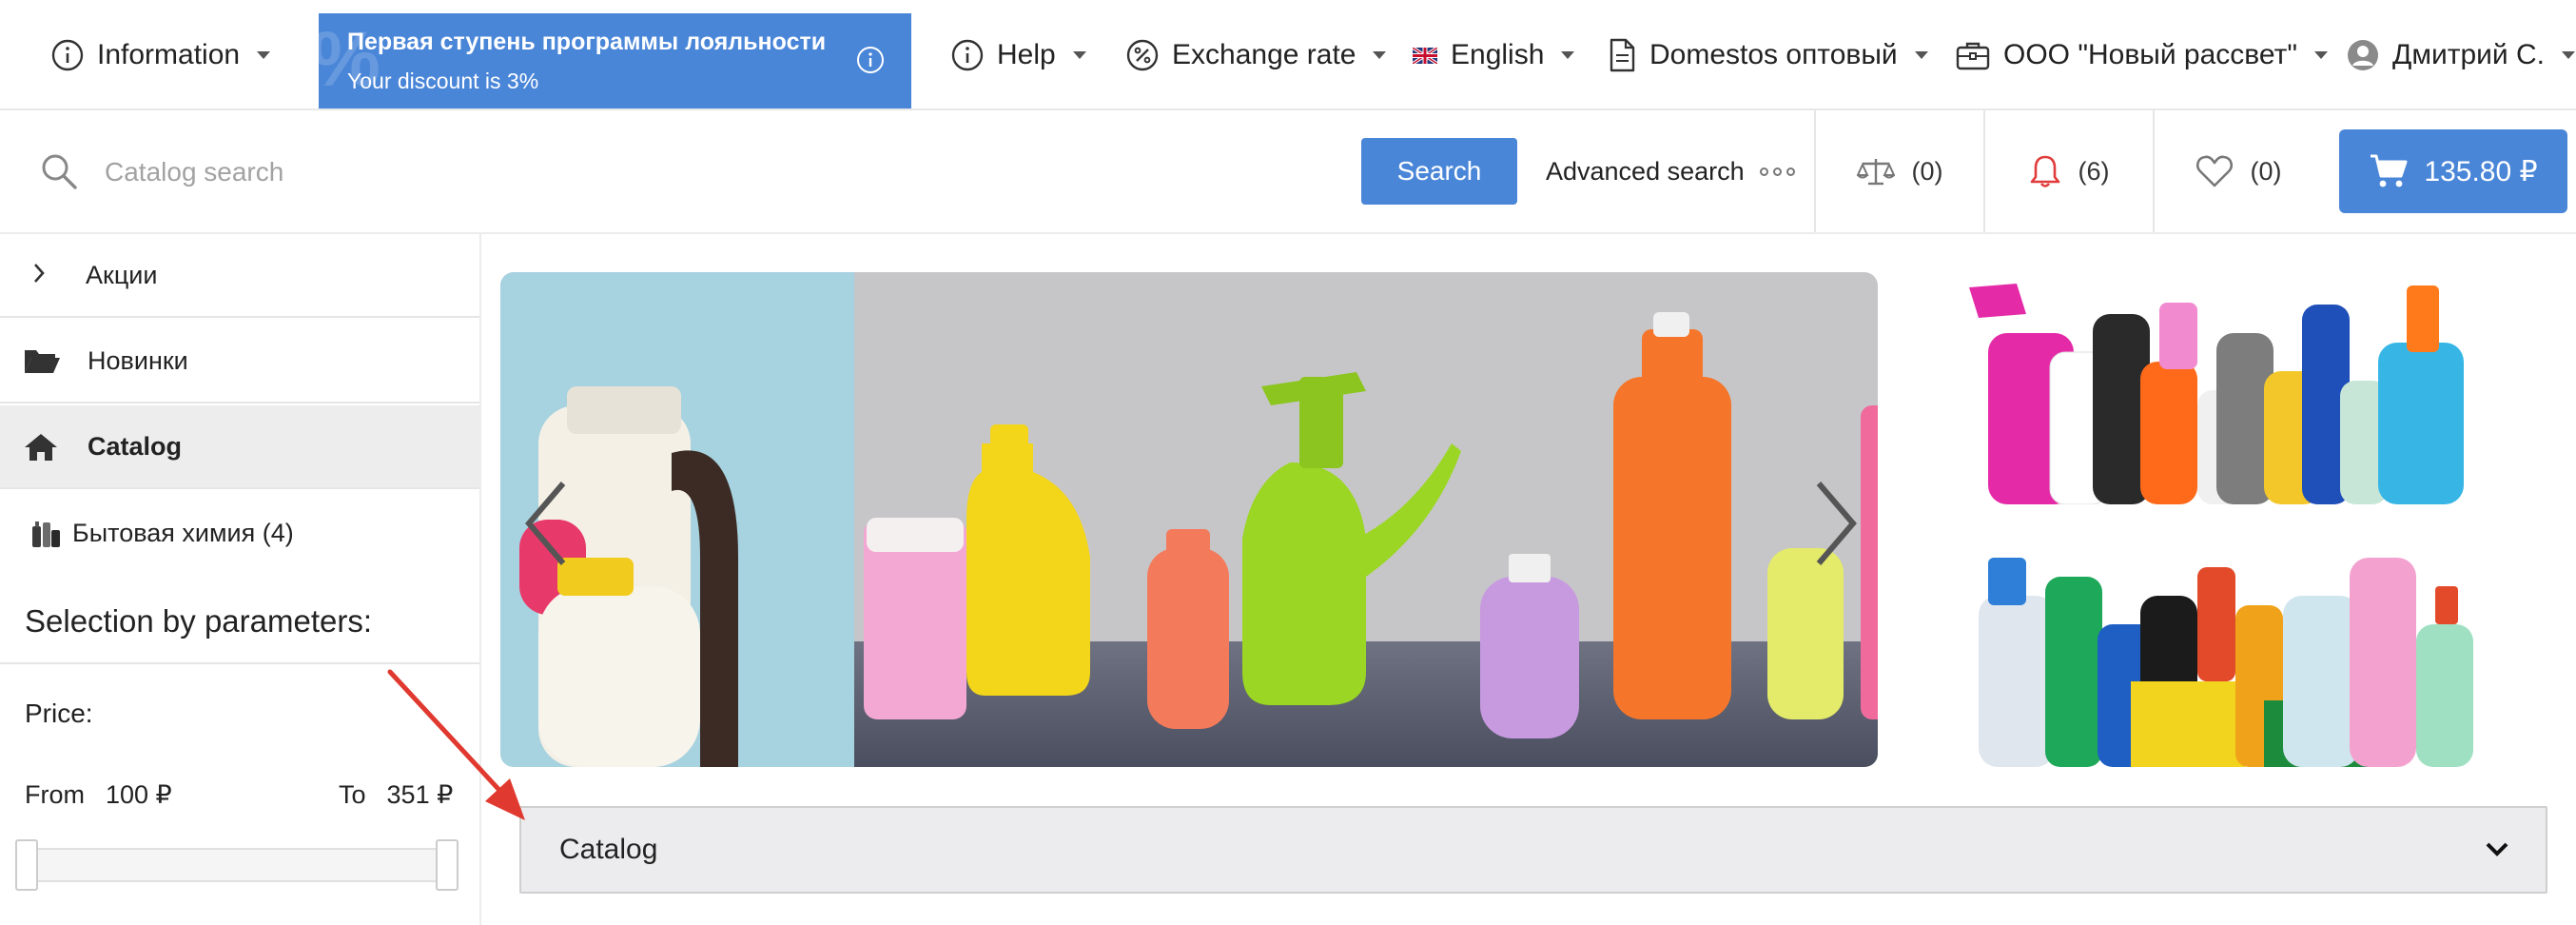 This screenshot has width=2576, height=925. What do you see at coordinates (42, 361) in the screenshot?
I see `folder-open-icon` at bounding box center [42, 361].